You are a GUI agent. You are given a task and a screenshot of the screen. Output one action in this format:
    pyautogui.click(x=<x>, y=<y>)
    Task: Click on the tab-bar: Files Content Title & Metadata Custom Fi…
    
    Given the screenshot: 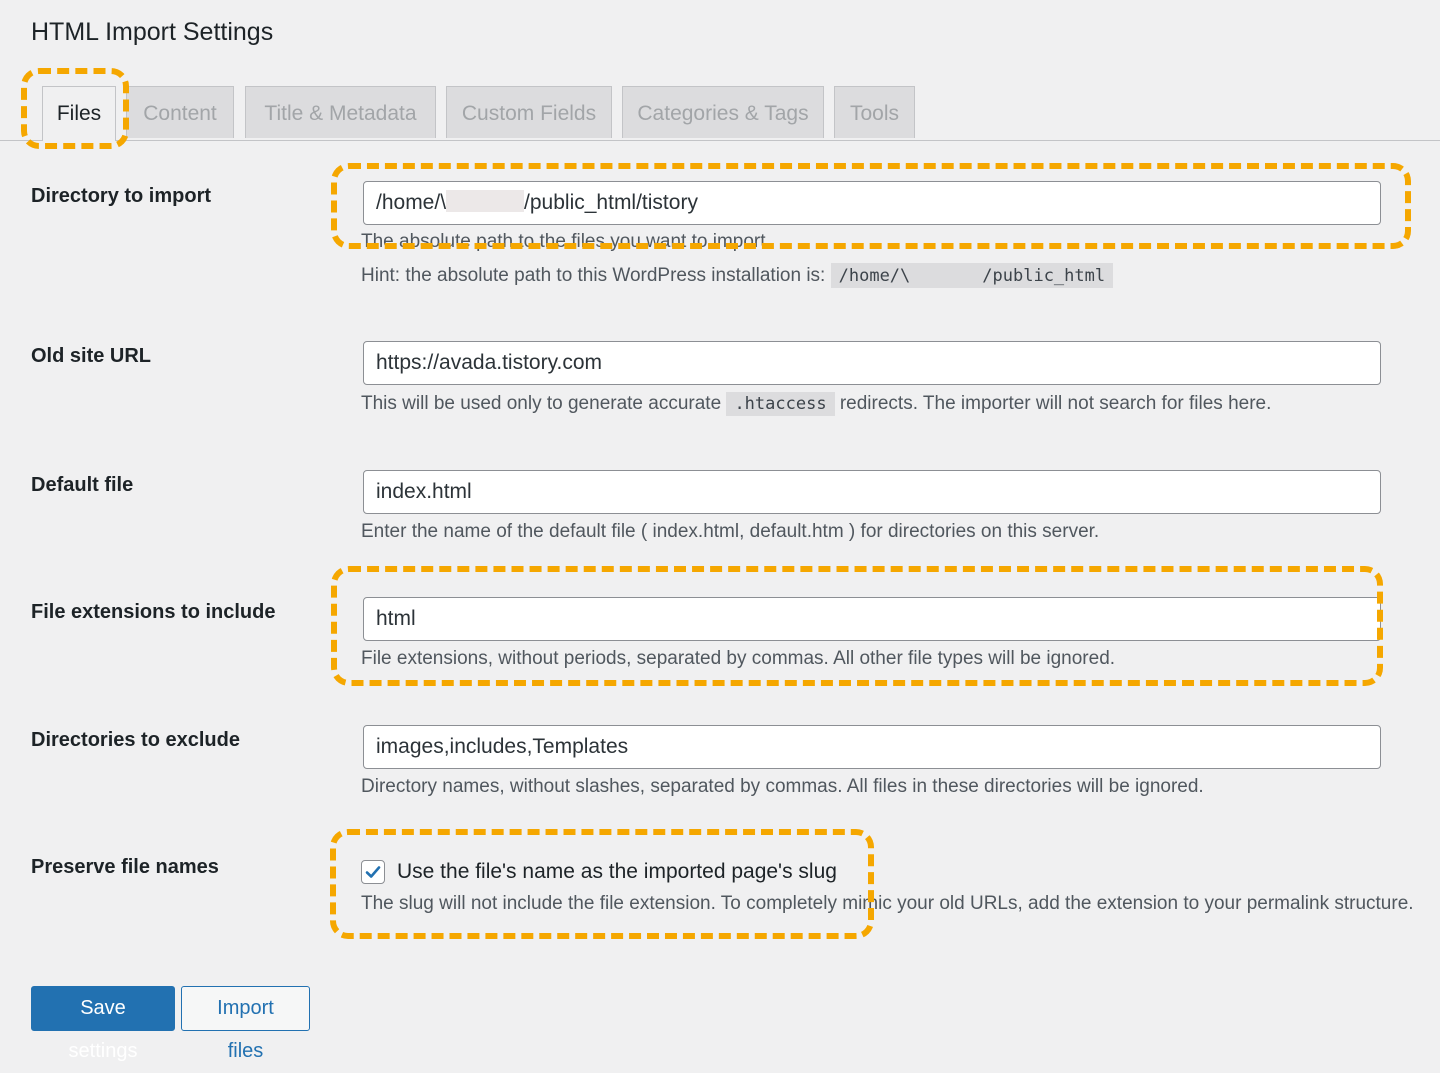 What is the action you would take?
    pyautogui.click(x=720, y=113)
    